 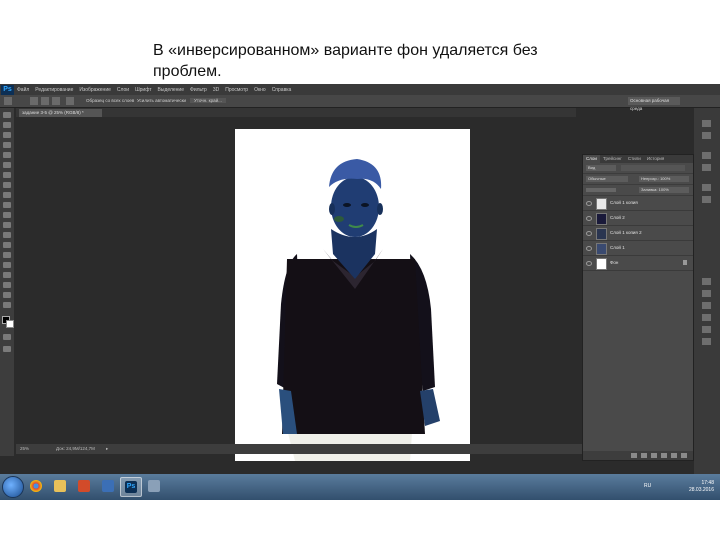 What do you see at coordinates (684, 455) in the screenshot?
I see `trash-icon` at bounding box center [684, 455].